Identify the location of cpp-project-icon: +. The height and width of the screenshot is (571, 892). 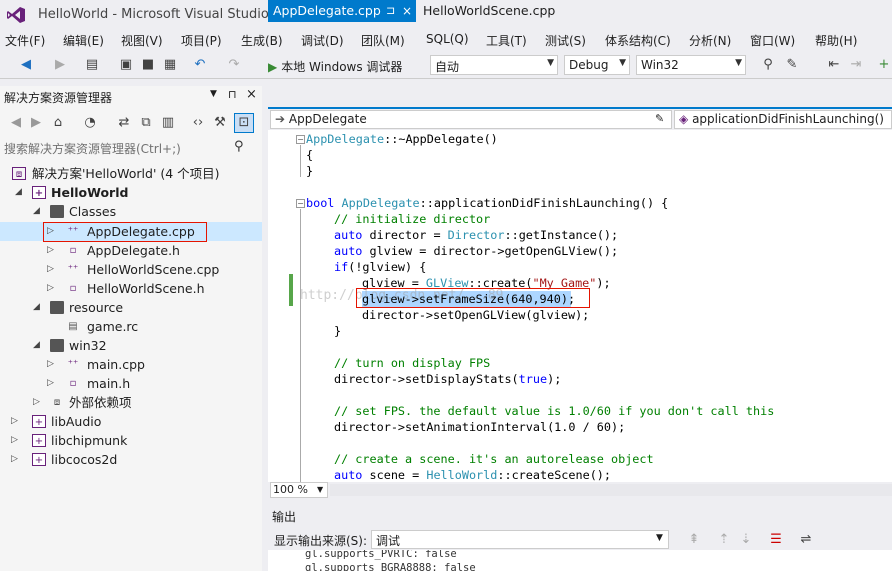
(39, 192).